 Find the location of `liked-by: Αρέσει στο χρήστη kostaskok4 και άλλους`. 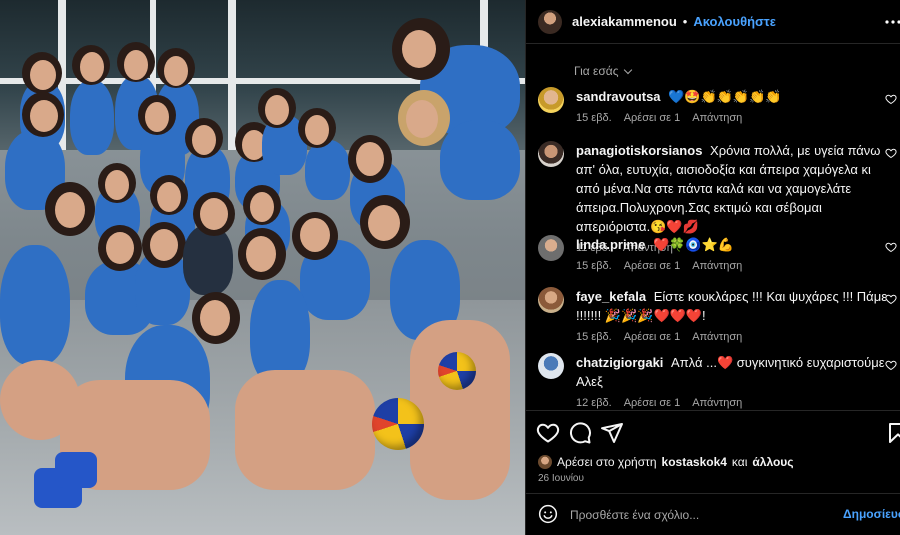

liked-by: Αρέσει στο χρήστη kostaskok4 και άλλους is located at coordinates (666, 462).